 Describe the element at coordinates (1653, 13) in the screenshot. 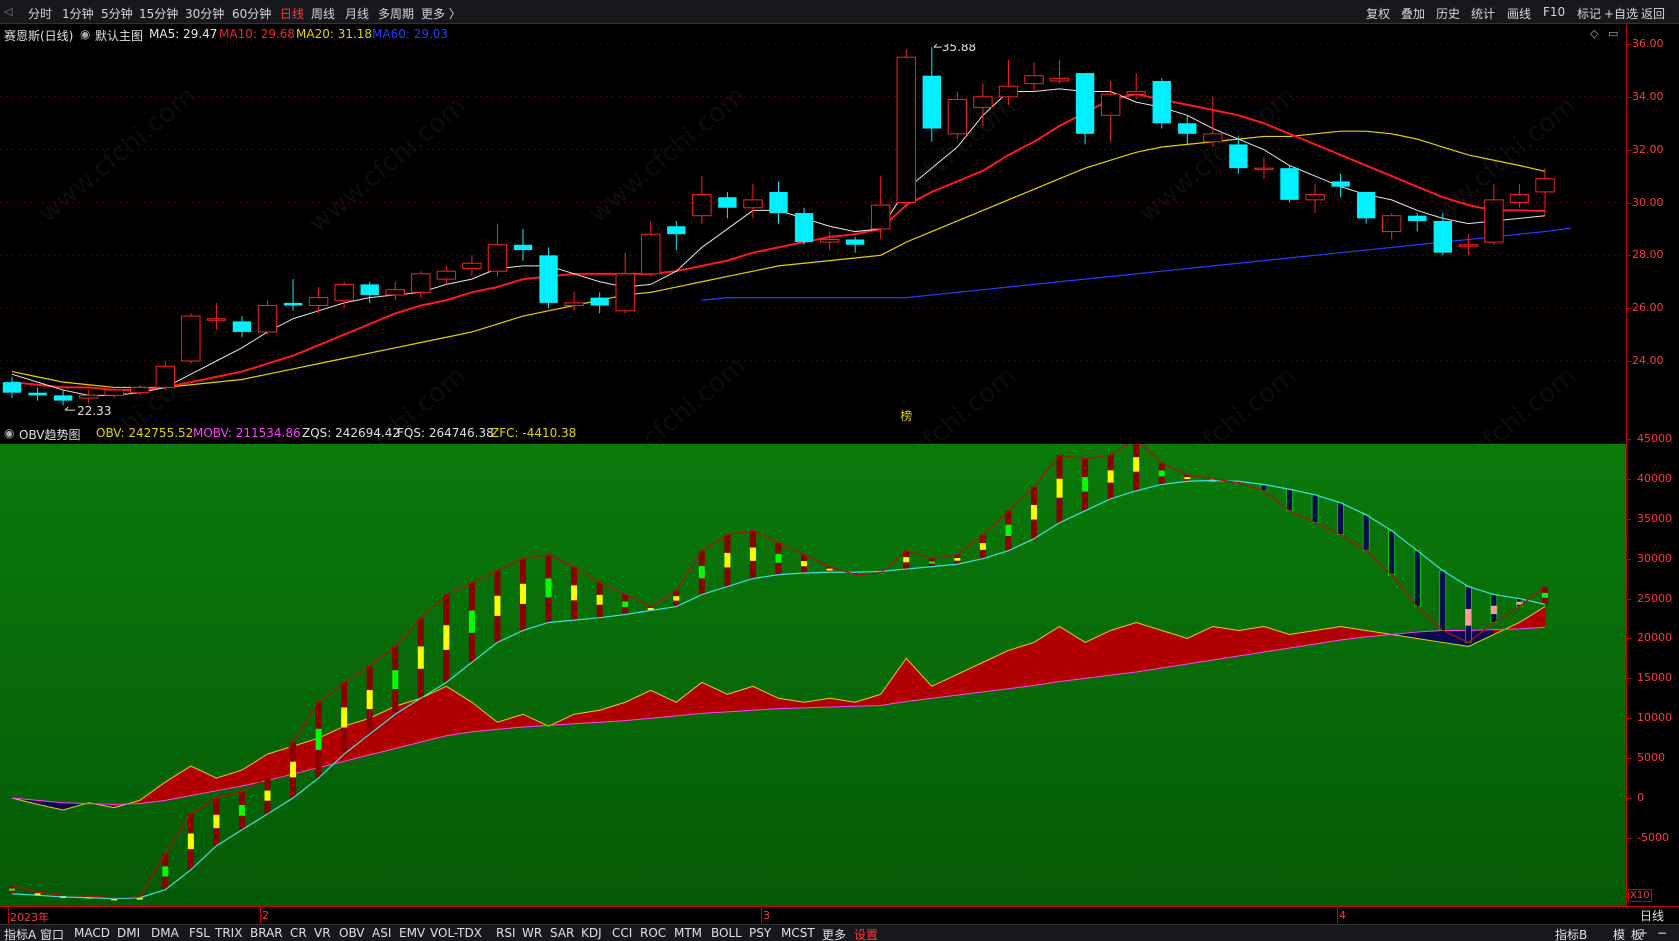

I see `toolbar-right-item: 返回` at that location.